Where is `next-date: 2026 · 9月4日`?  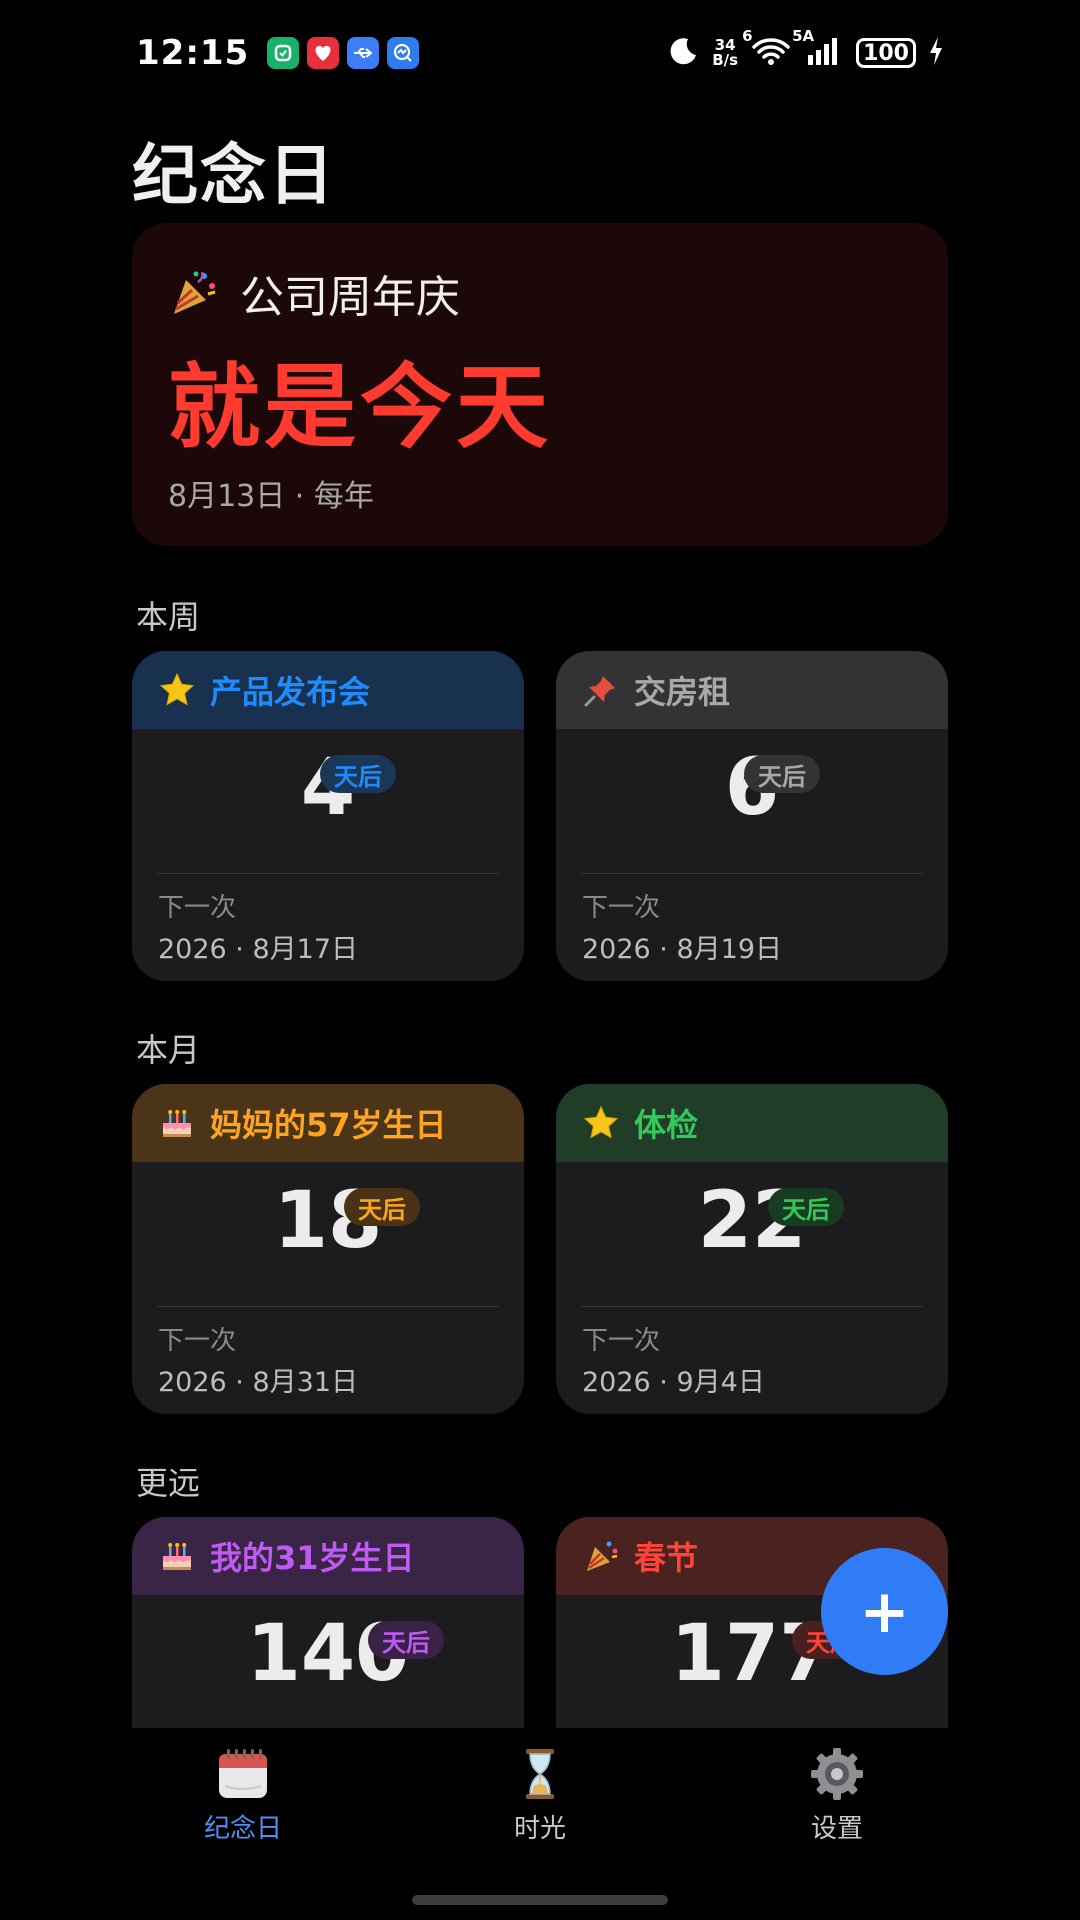 next-date: 2026 · 9月4日 is located at coordinates (673, 1382).